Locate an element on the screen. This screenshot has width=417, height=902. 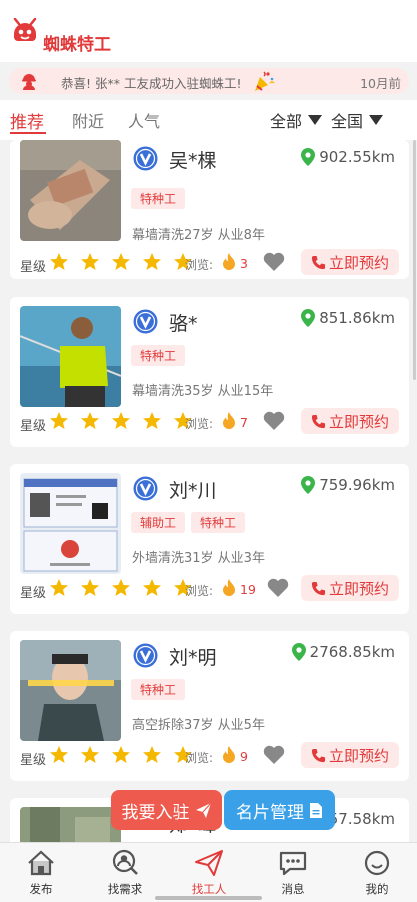
join-button: 我要入驻 is located at coordinates (166, 810).